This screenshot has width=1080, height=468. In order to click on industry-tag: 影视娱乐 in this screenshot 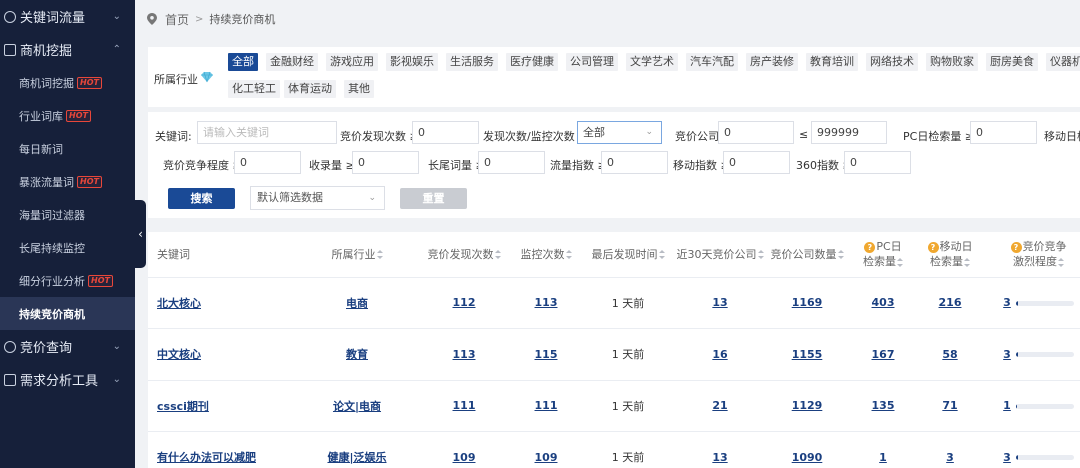, I will do `click(412, 62)`.